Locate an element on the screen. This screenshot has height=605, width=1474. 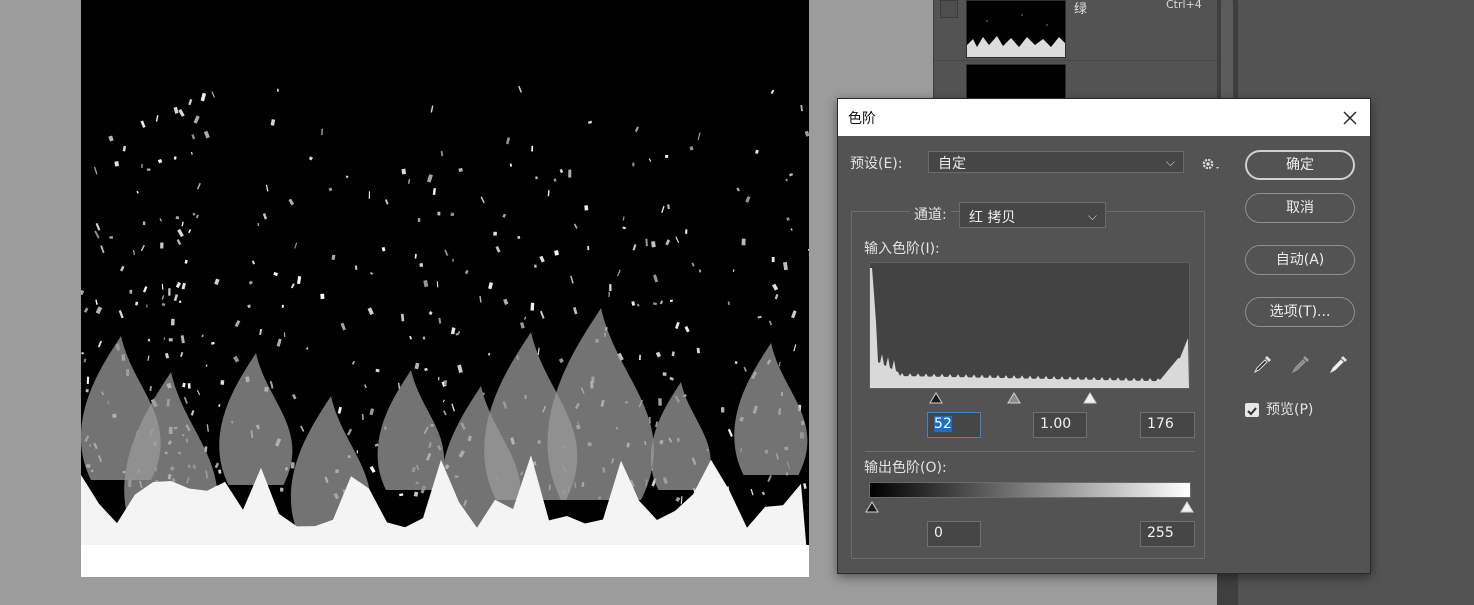
output-white-slider is located at coordinates (1187, 507).